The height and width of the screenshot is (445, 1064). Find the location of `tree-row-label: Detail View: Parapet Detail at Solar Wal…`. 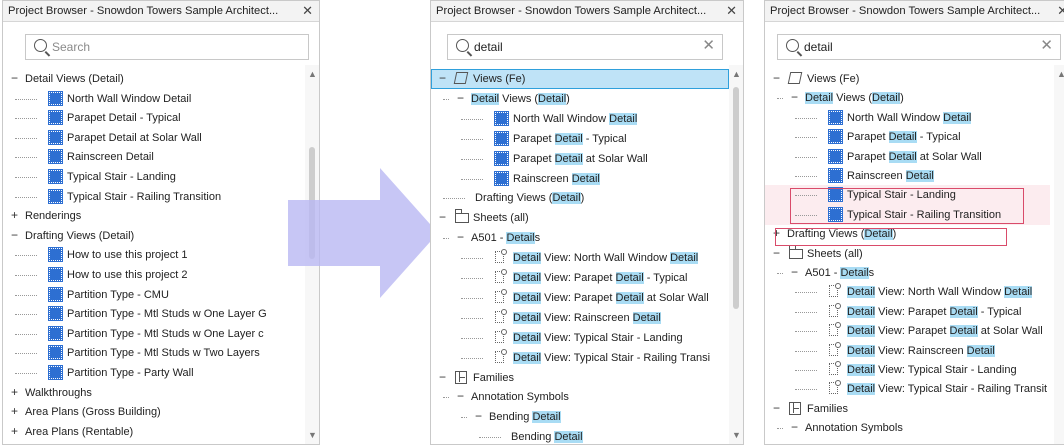

tree-row-label: Detail View: Parapet Detail at Solar Wal… is located at coordinates (611, 297).